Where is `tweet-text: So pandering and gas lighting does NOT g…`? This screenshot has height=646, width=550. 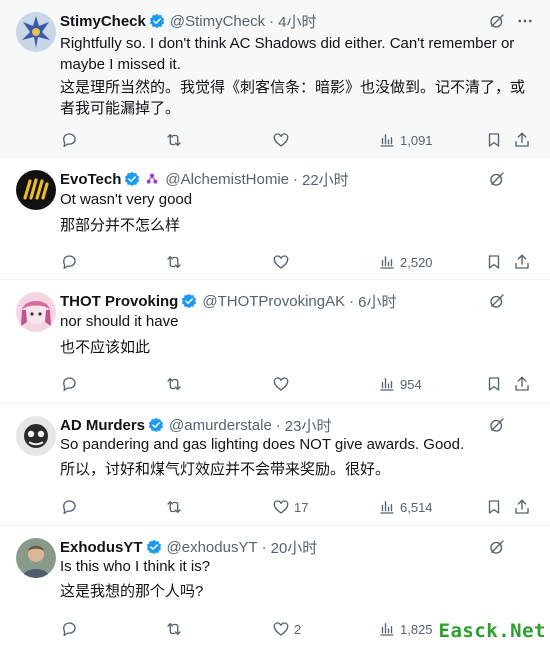 tweet-text: So pandering and gas lighting does NOT g… is located at coordinates (262, 444).